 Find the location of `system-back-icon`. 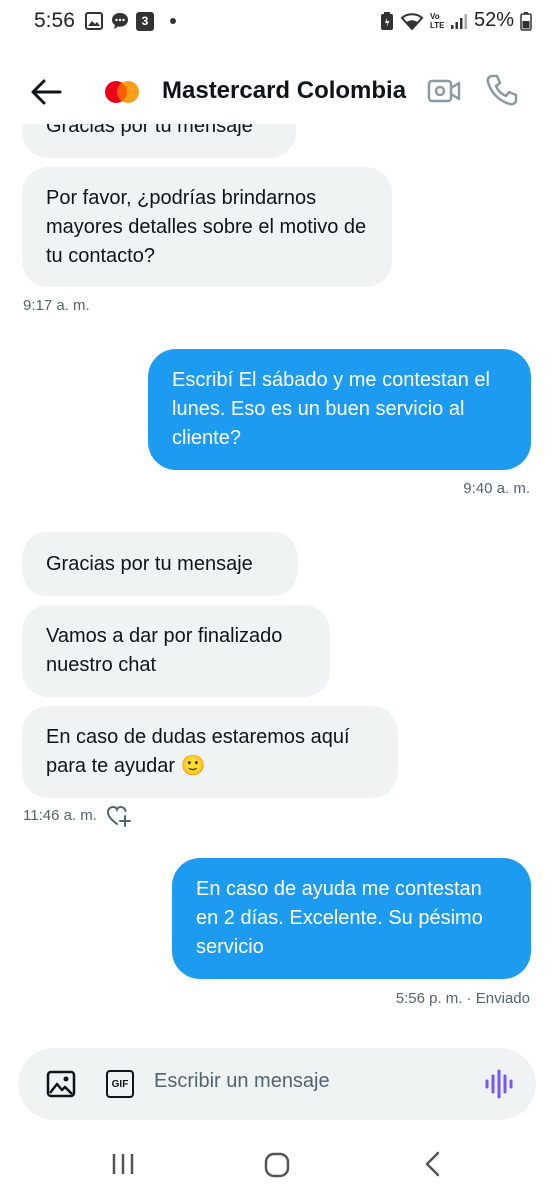

system-back-icon is located at coordinates (433, 1164).